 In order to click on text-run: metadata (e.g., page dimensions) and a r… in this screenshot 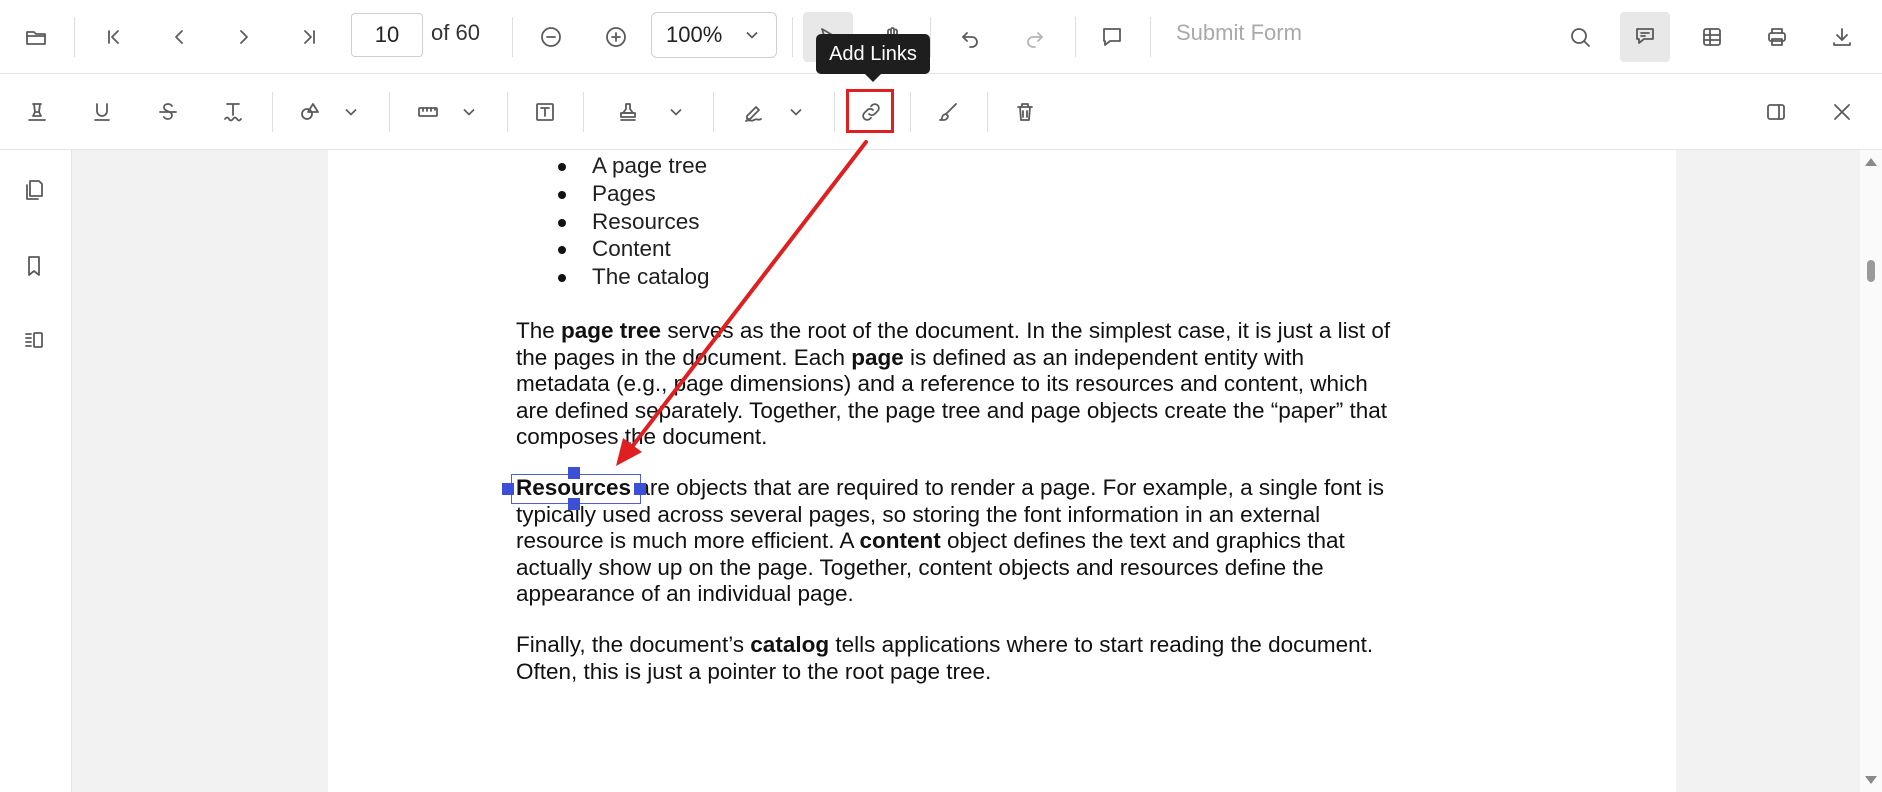, I will do `click(942, 383)`.